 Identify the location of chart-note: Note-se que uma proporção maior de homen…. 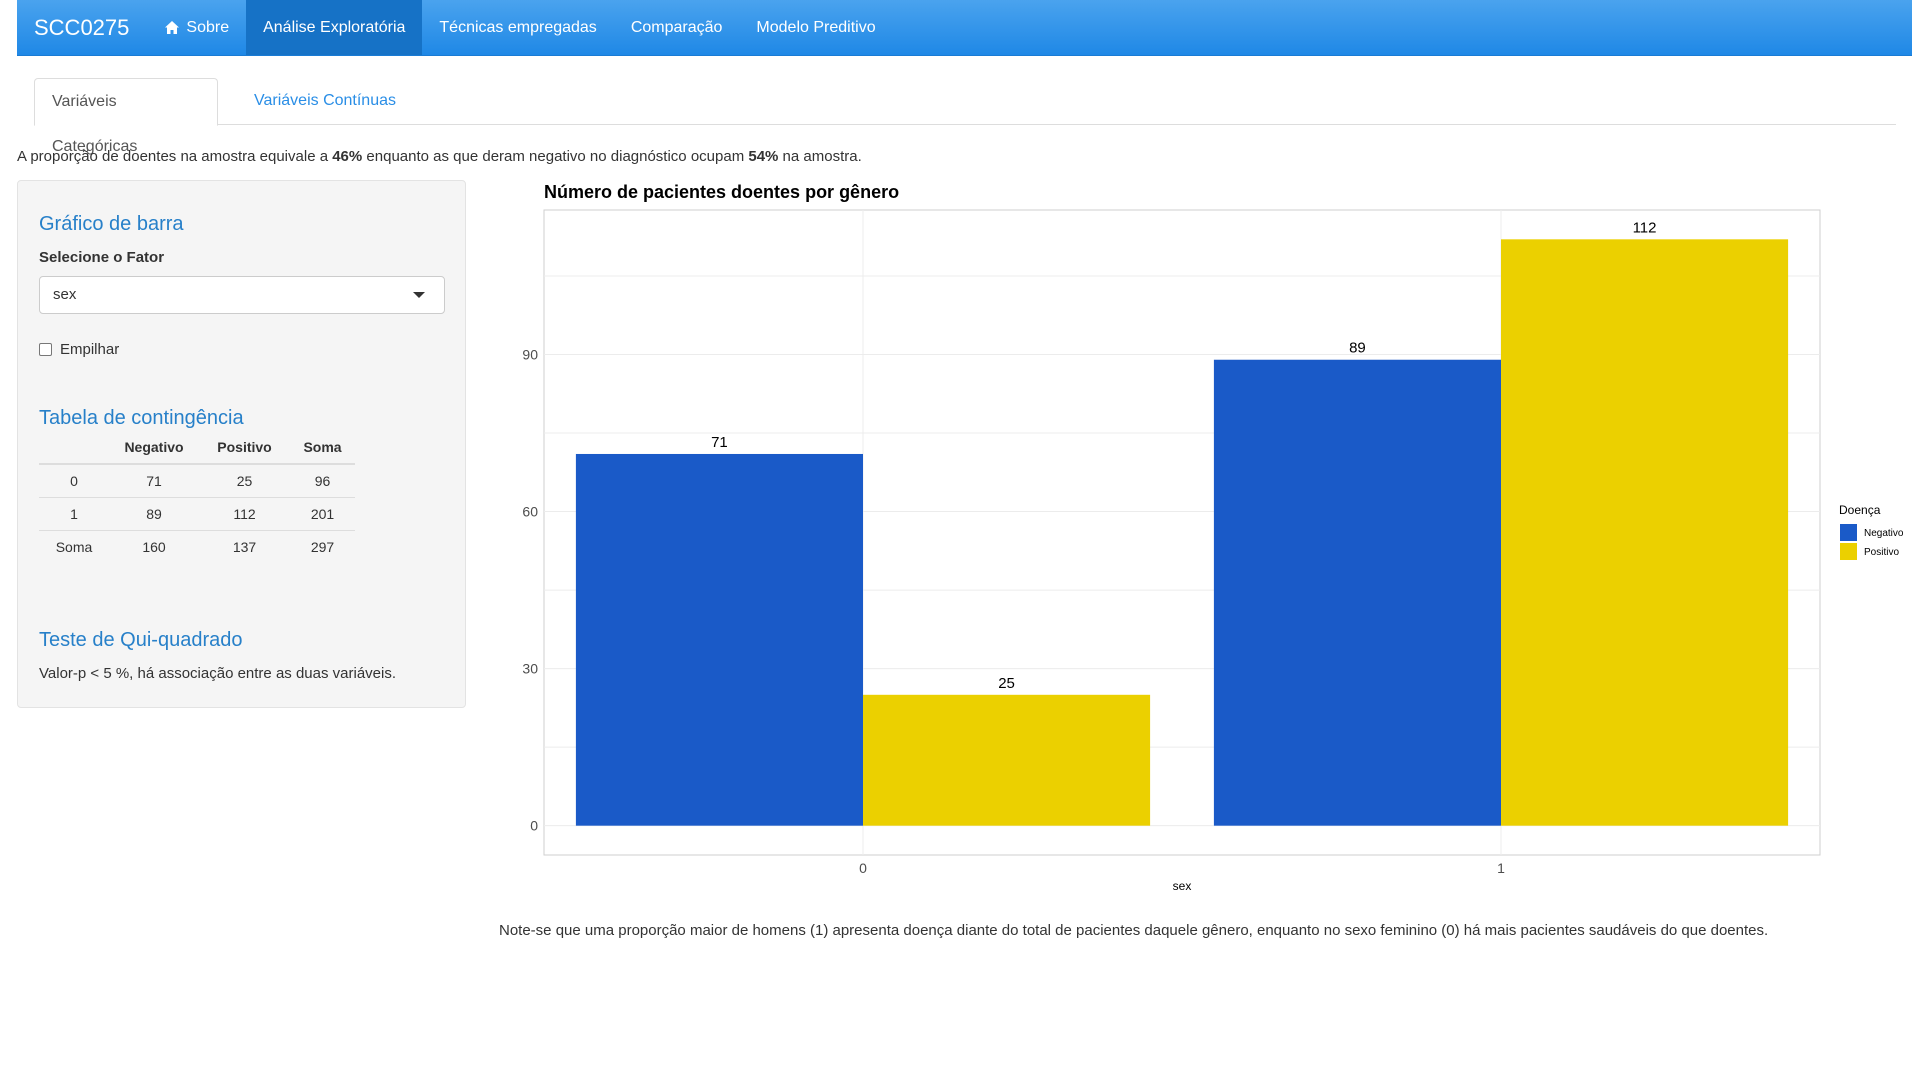
(1134, 930).